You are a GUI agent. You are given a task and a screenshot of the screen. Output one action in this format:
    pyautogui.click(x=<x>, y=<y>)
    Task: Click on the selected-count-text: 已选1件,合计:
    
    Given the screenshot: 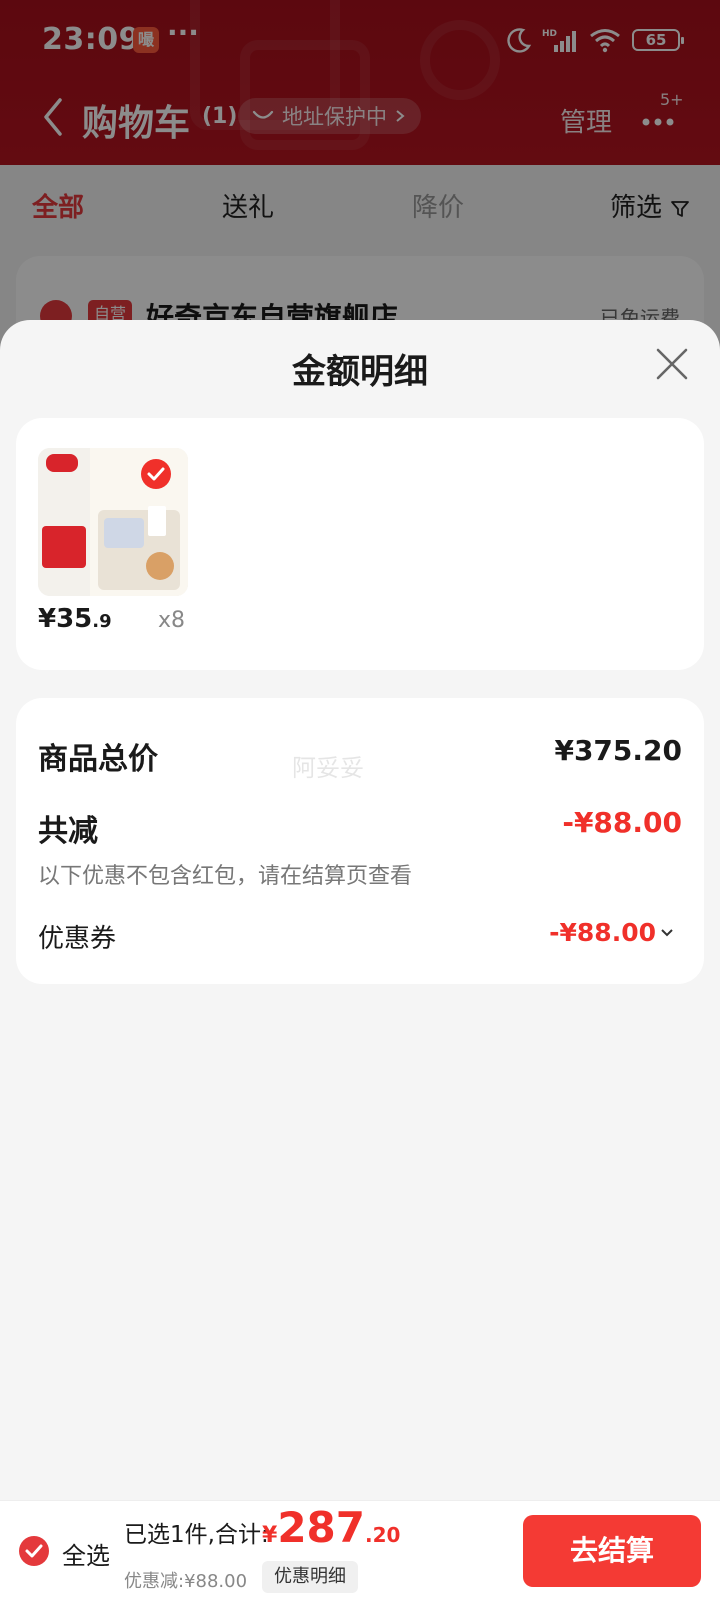 What is the action you would take?
    pyautogui.click(x=196, y=1535)
    